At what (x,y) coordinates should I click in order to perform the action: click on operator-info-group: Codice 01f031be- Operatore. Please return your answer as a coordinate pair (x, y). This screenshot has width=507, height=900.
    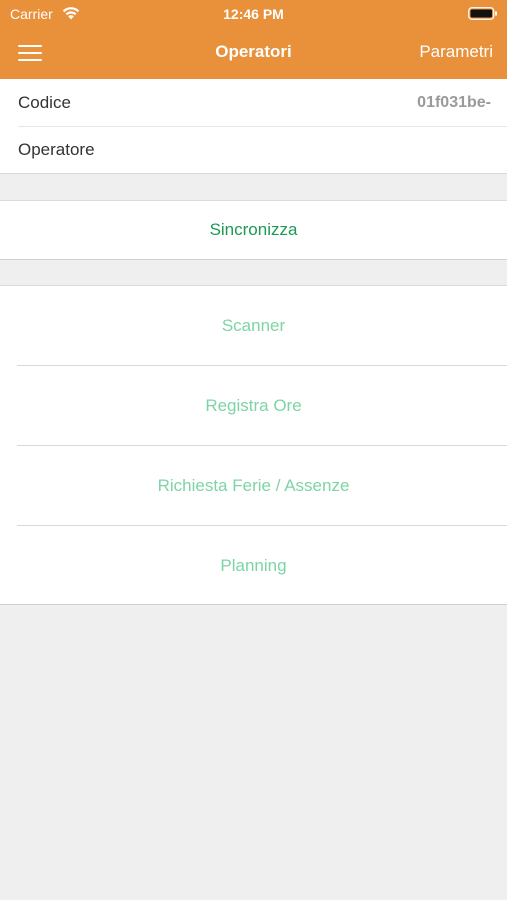
    Looking at the image, I should click on (253, 126).